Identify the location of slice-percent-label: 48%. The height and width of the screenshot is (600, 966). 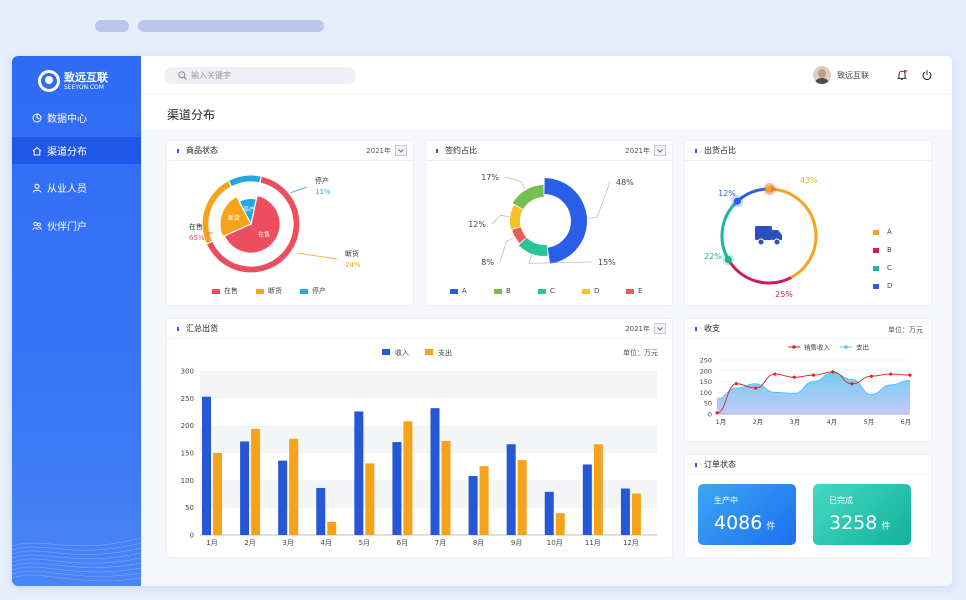
(625, 182).